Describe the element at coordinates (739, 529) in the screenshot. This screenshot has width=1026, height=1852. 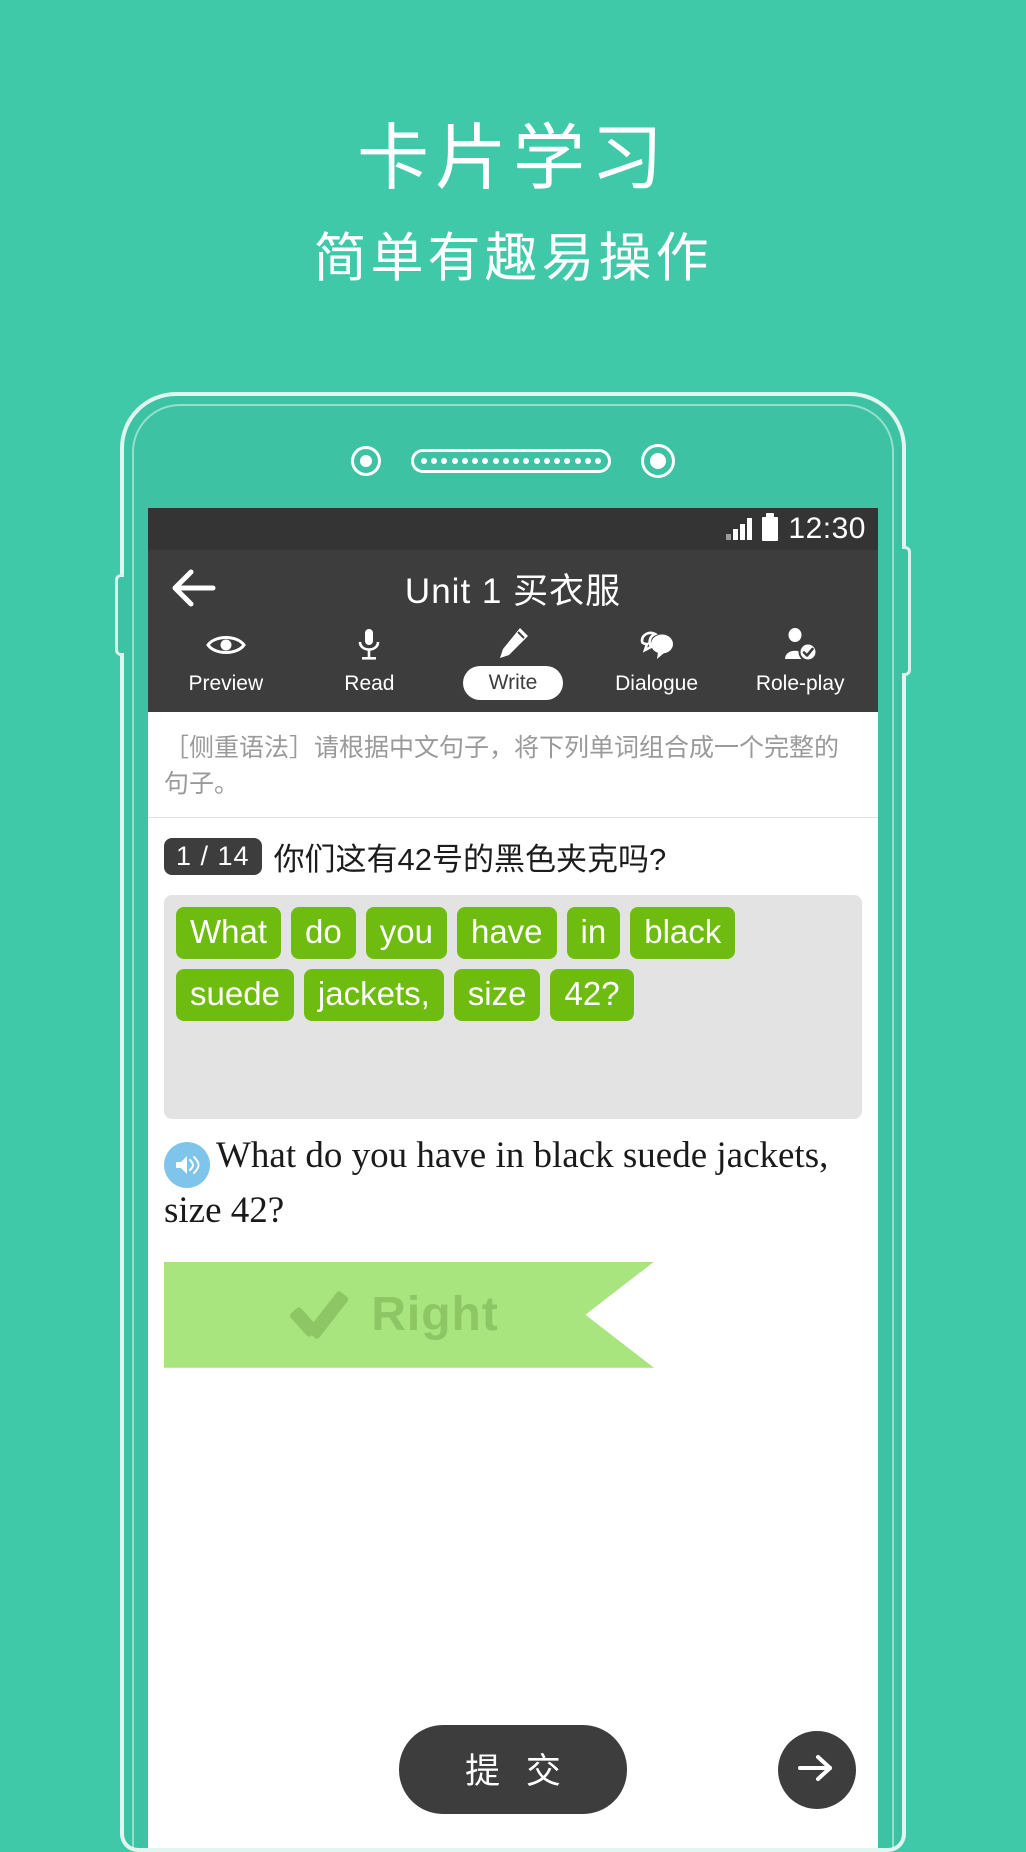
I see `signal-bars-icon` at that location.